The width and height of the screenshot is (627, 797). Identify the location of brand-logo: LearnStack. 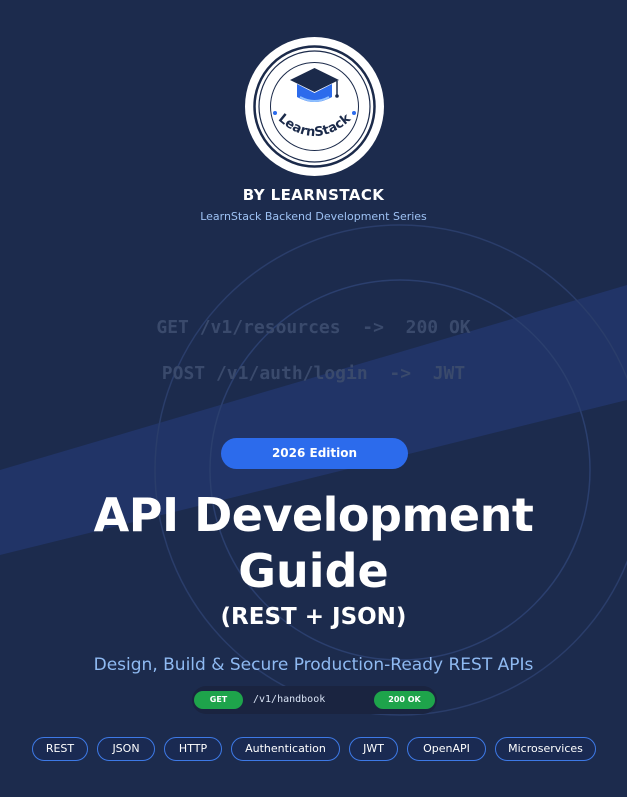
(314, 106).